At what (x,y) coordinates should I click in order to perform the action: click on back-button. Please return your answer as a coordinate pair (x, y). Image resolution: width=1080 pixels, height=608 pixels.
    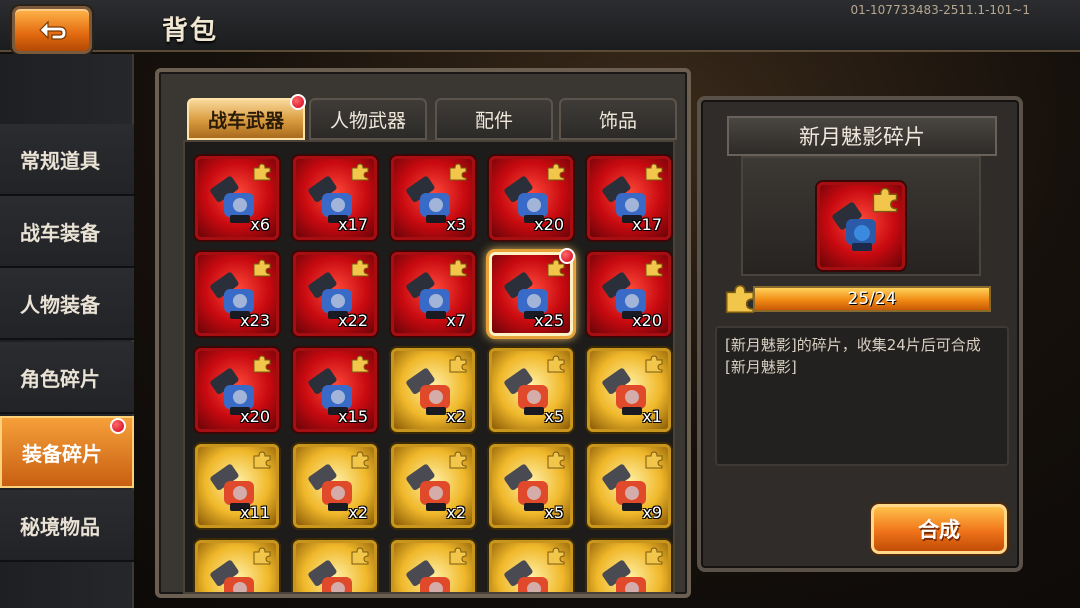
    Looking at the image, I should click on (52, 30).